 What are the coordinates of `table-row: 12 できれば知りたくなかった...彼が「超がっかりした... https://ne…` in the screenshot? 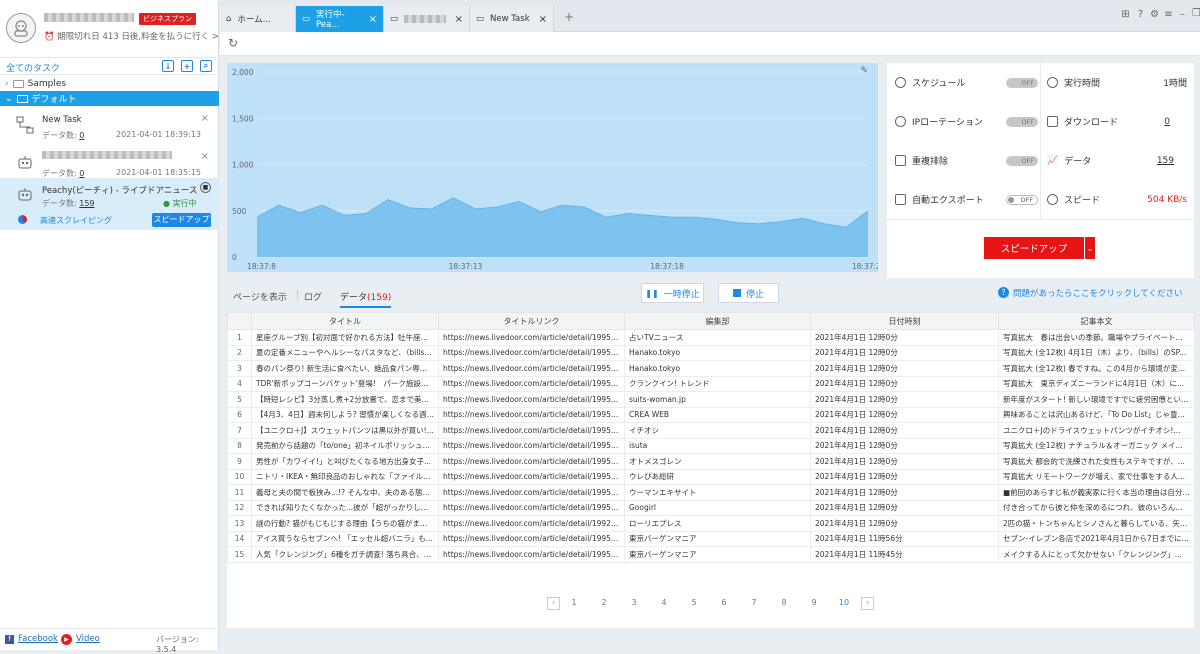 It's located at (711, 507).